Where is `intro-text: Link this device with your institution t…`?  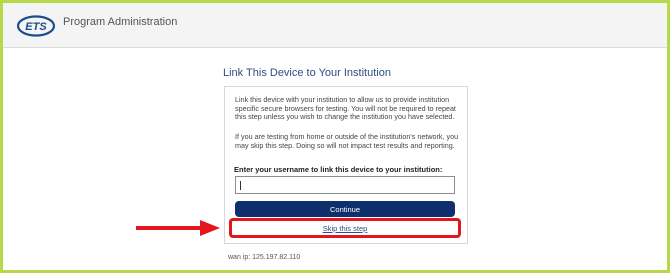
intro-text: Link this device with your institution t… is located at coordinates (345, 108).